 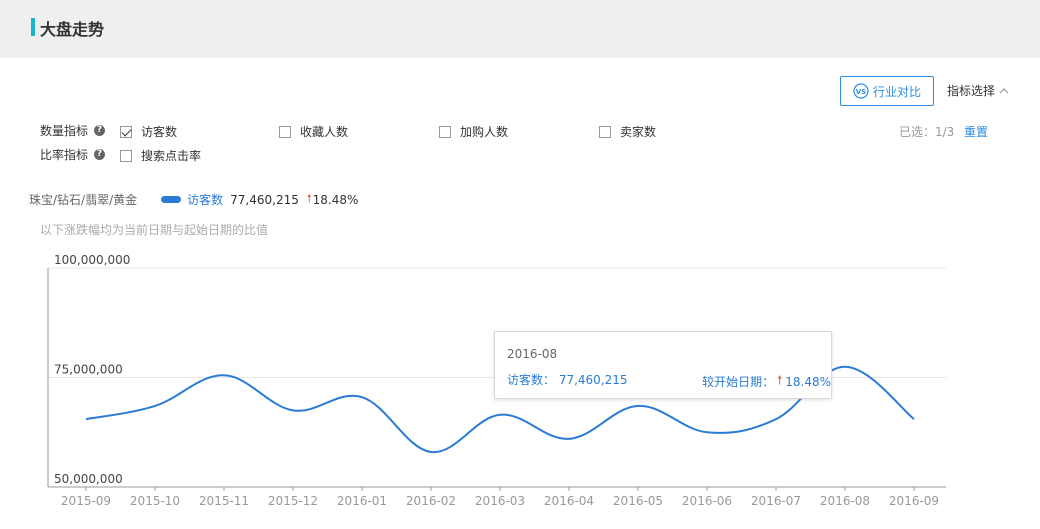 I want to click on x-tick-label: 2016-01, so click(x=362, y=501).